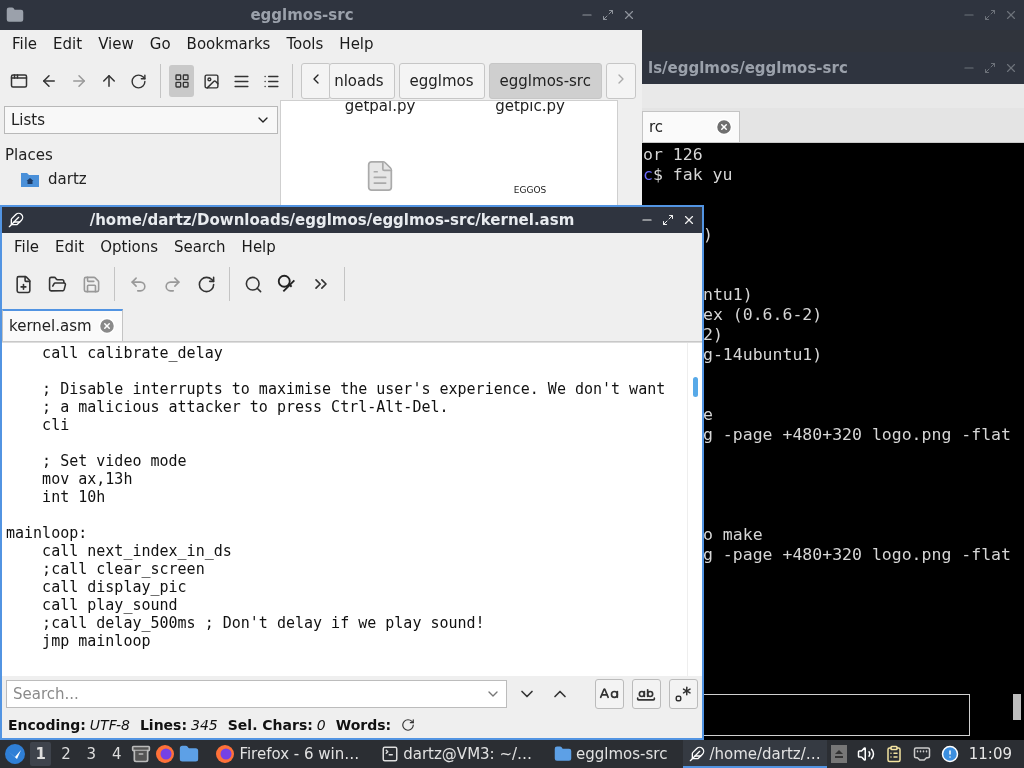  I want to click on network-icon, so click(921, 754).